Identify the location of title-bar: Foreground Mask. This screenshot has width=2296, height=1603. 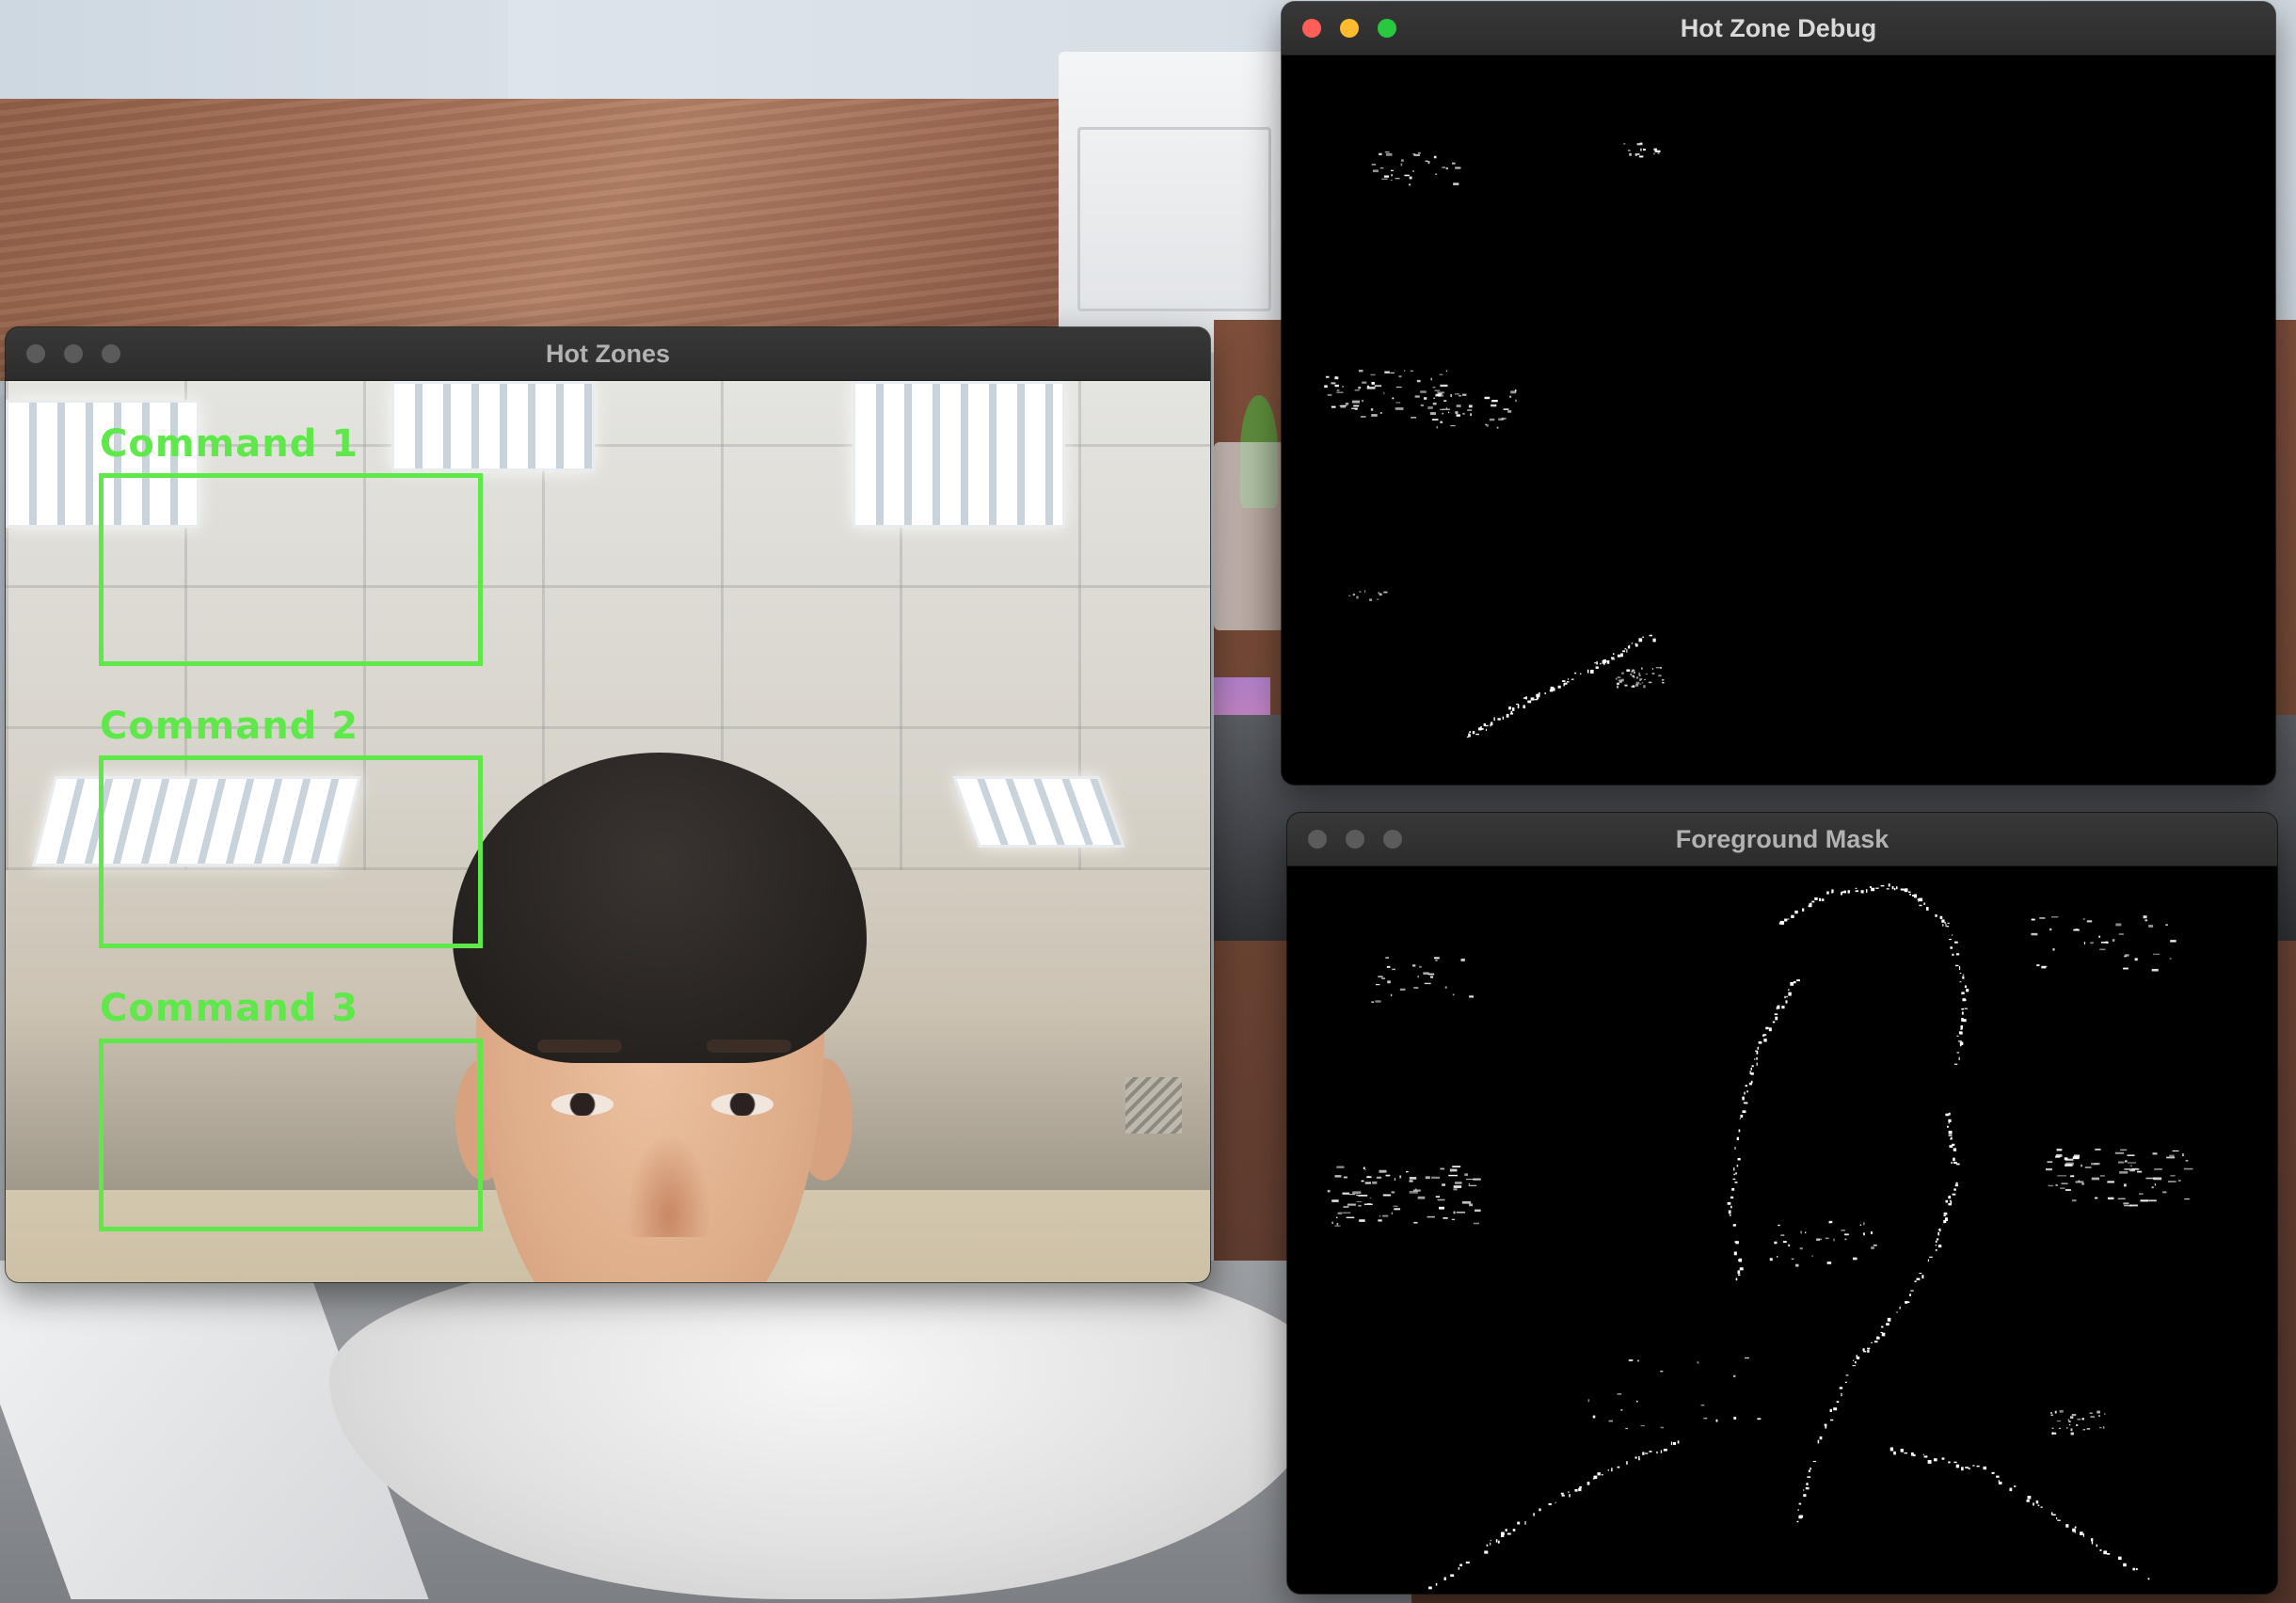
(1782, 839).